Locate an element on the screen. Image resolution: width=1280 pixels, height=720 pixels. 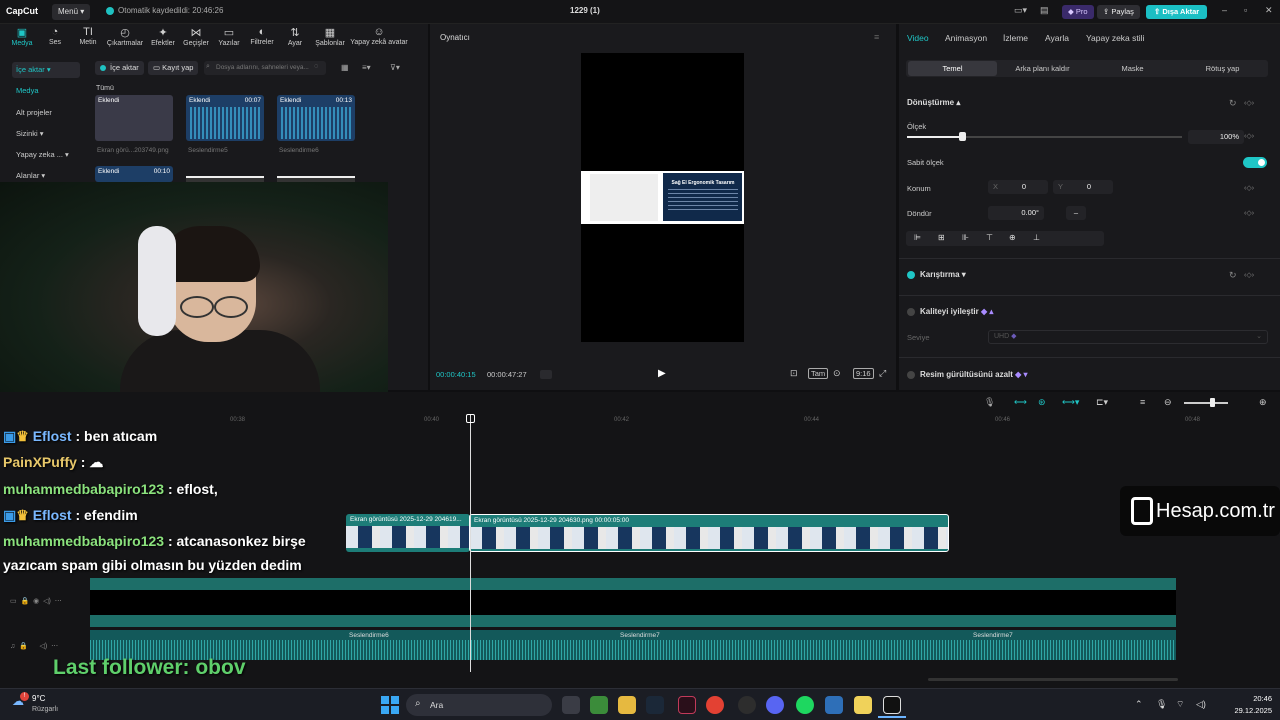
spotify-icon is located at coordinates (805, 705).